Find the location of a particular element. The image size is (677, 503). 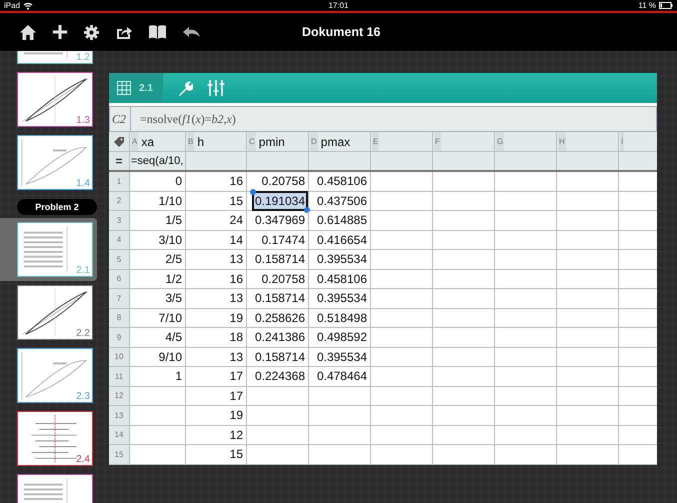

column-name: pmax is located at coordinates (335, 141).